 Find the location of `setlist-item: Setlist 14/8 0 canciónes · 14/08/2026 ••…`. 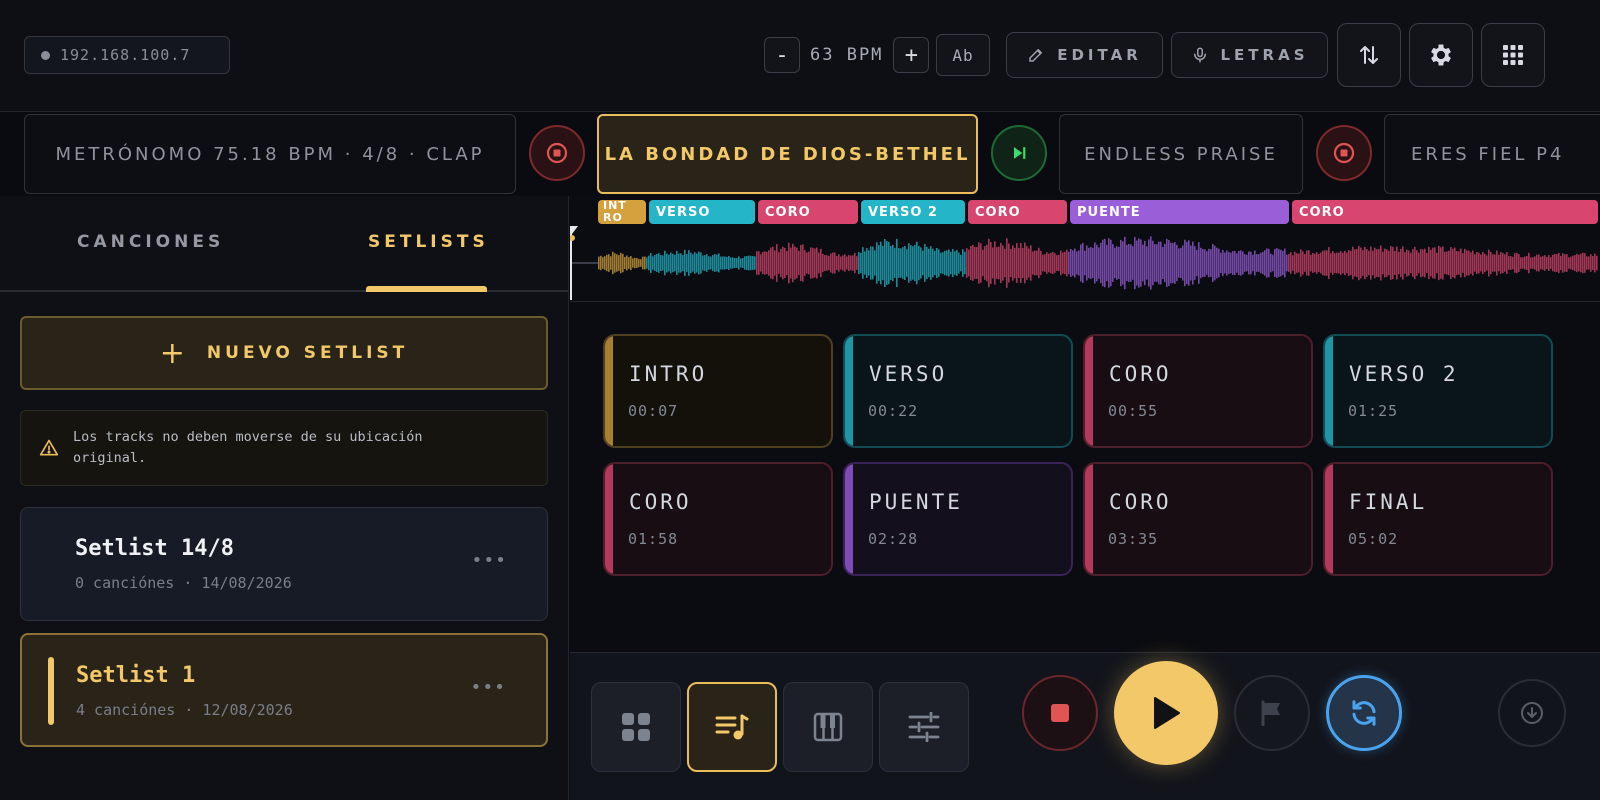

setlist-item: Setlist 14/8 0 canciónes · 14/08/2026 ••… is located at coordinates (284, 564).